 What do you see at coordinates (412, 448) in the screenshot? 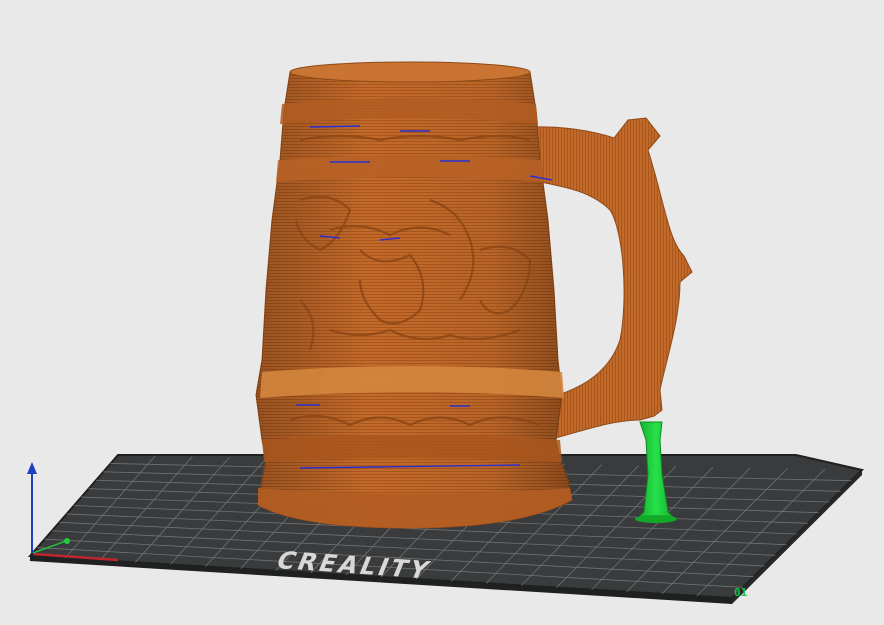
I see `lower-band` at bounding box center [412, 448].